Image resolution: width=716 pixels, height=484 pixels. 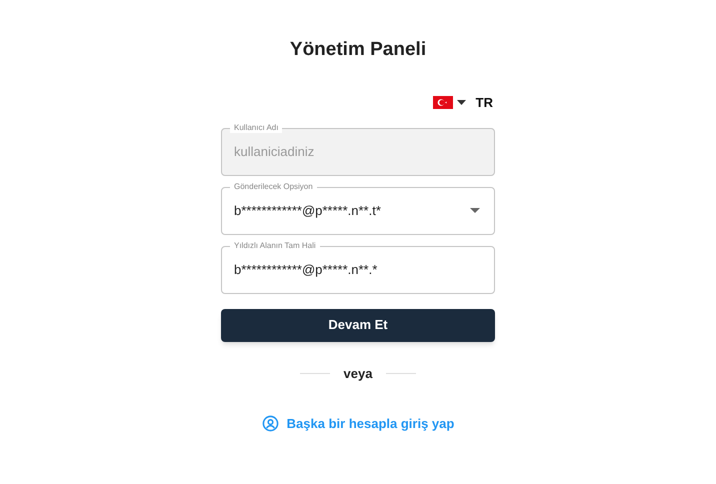 I want to click on page-title: Yönetim Paneli, so click(x=358, y=50).